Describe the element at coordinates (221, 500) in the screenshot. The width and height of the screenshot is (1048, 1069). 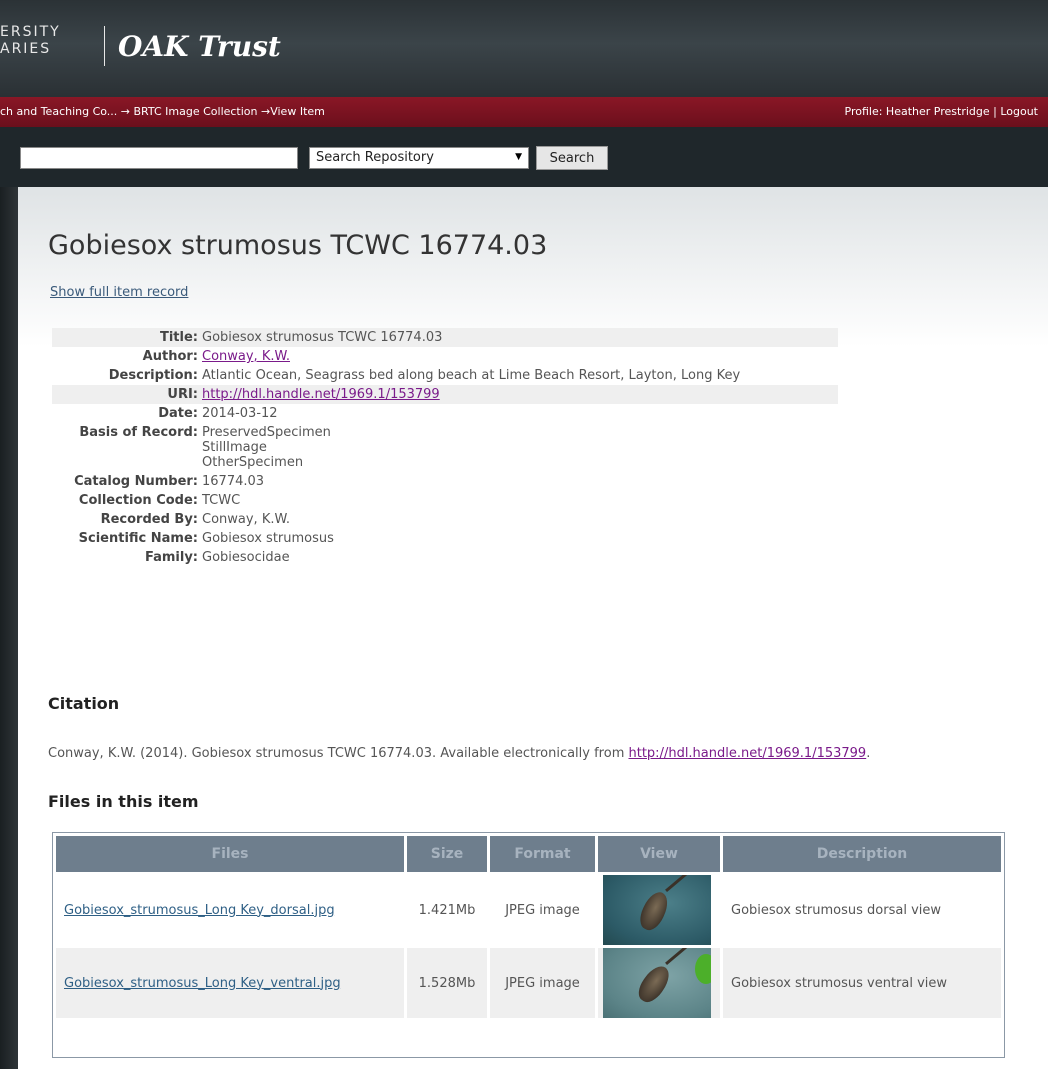
I see `meta-value: TCWC` at that location.